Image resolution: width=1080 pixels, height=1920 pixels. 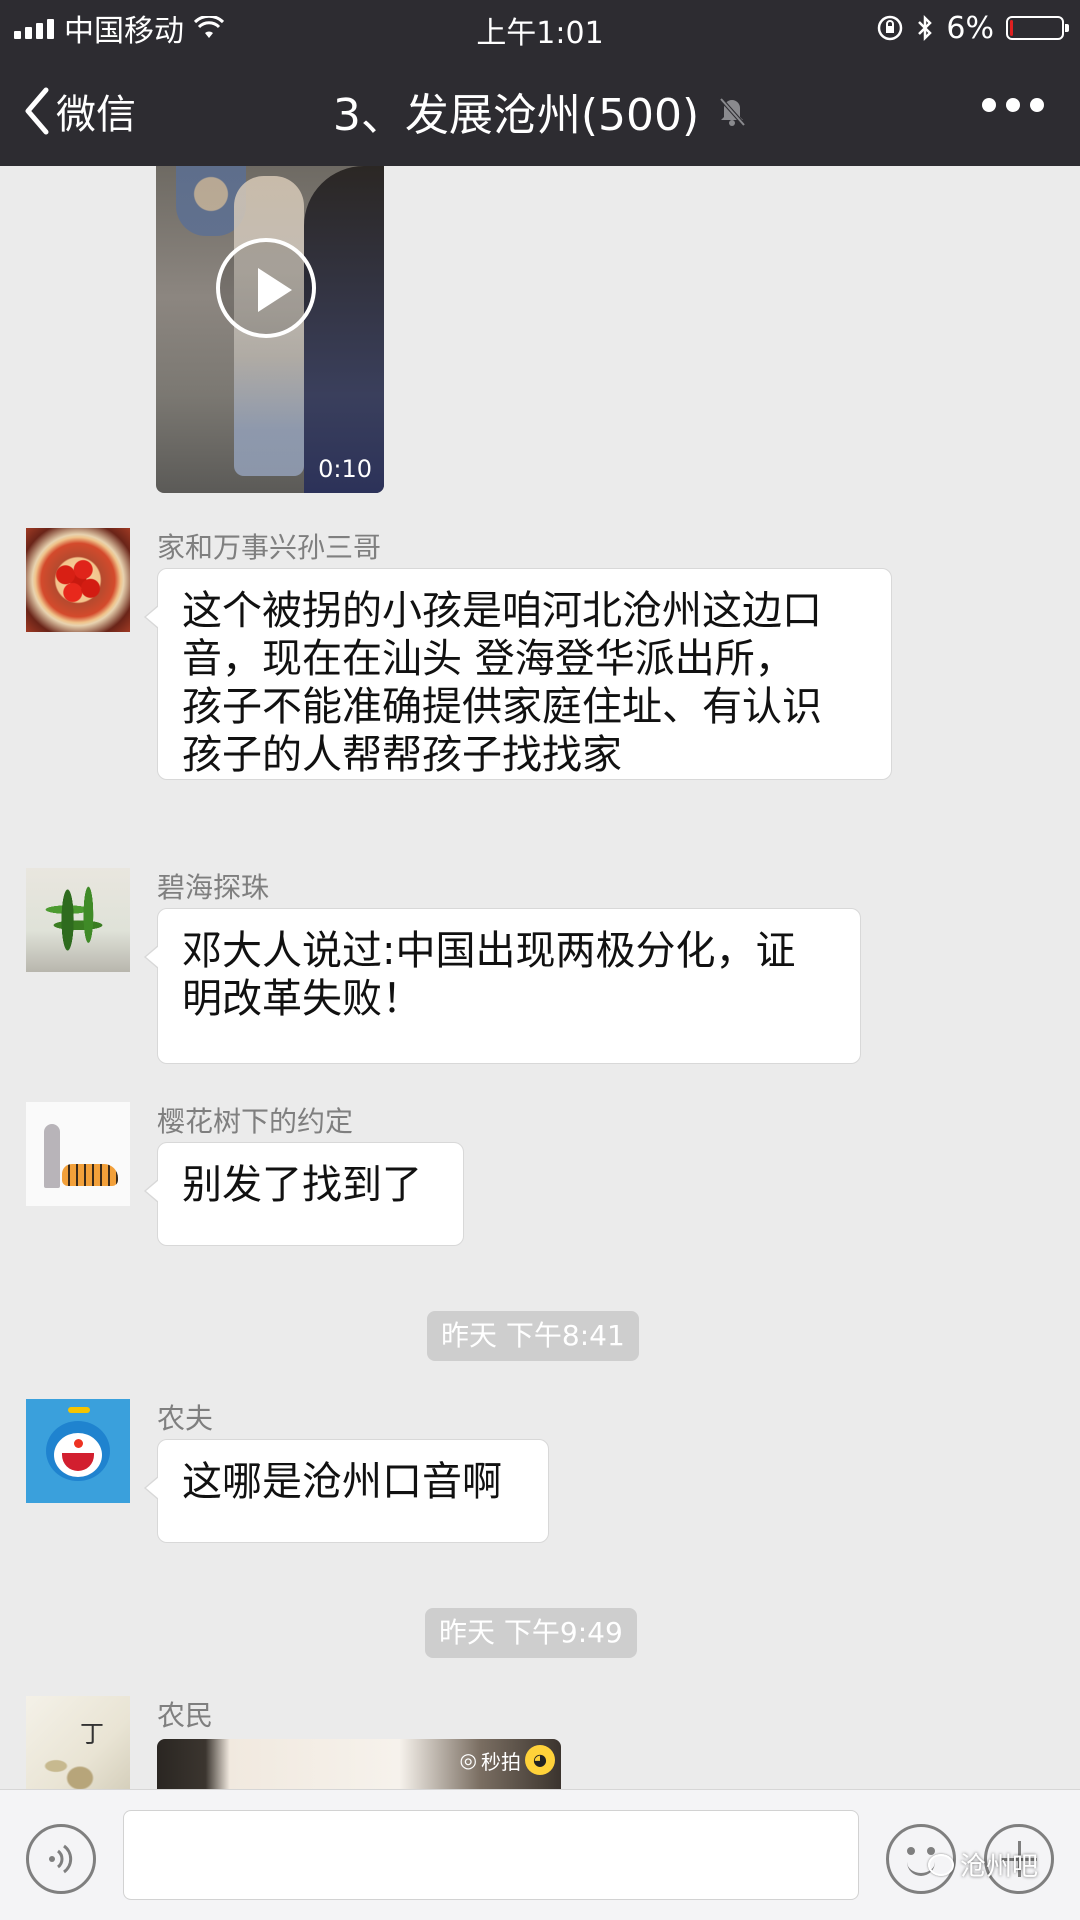 What do you see at coordinates (185, 1418) in the screenshot?
I see `sender-name: 农夫` at bounding box center [185, 1418].